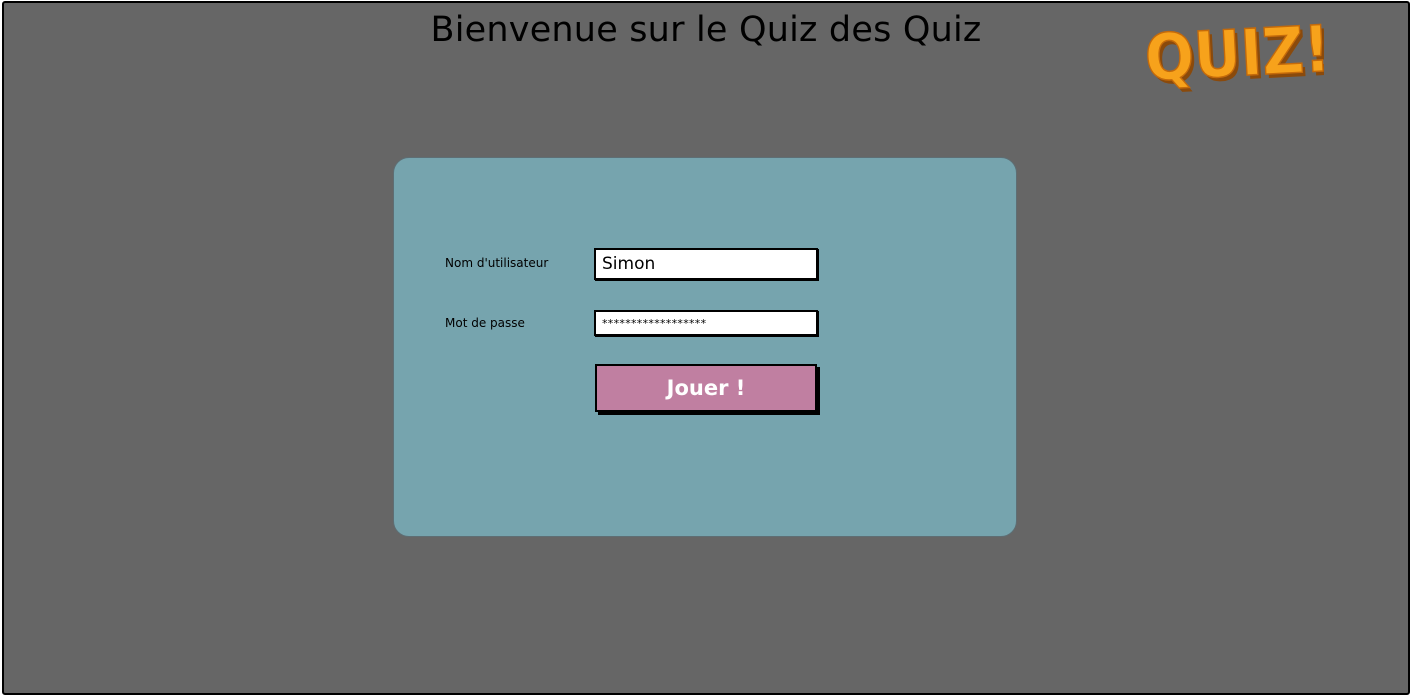  I want to click on quiz-logo: QUIZ! QUIZ!, so click(1234, 53).